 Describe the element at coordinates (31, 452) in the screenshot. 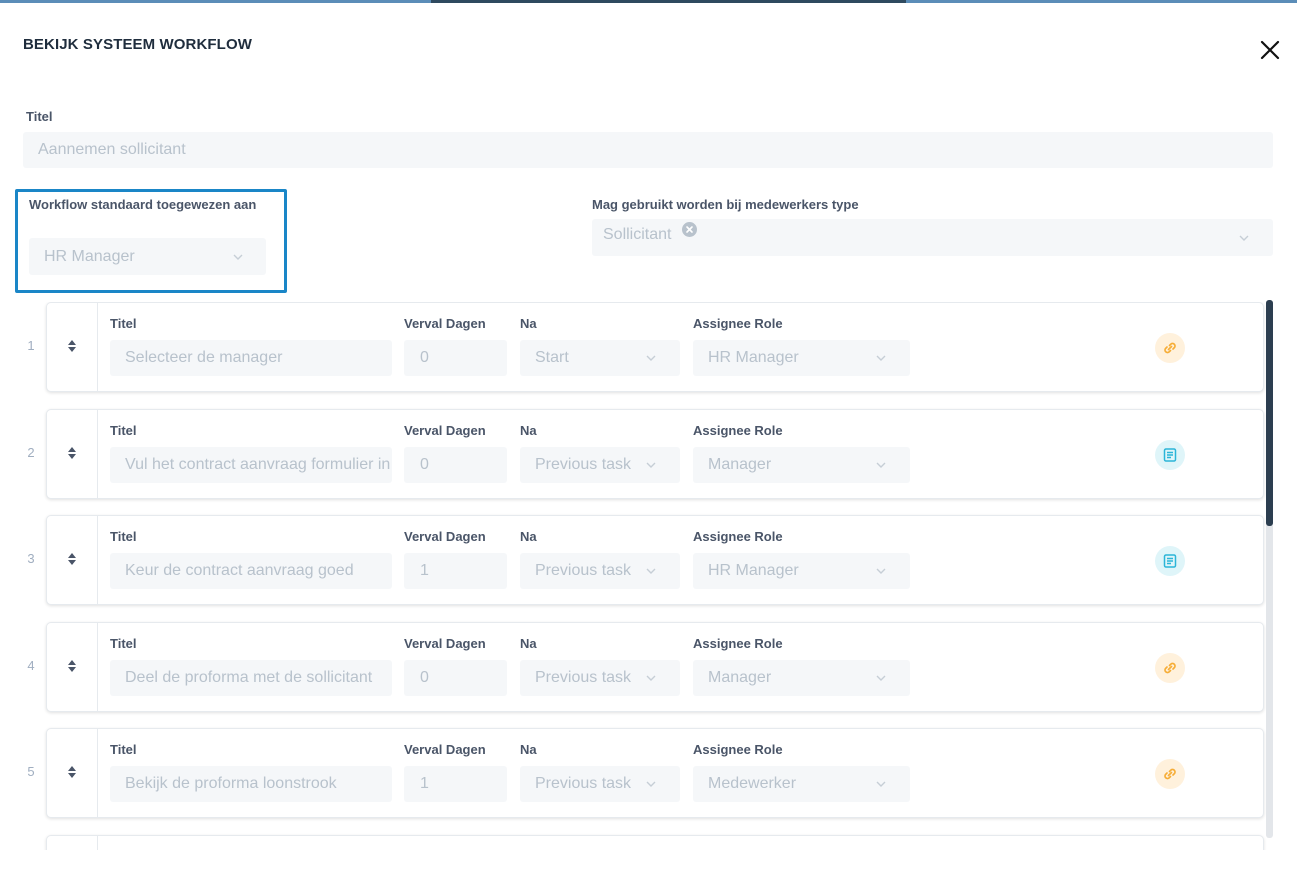

I see `task-number: 2` at that location.